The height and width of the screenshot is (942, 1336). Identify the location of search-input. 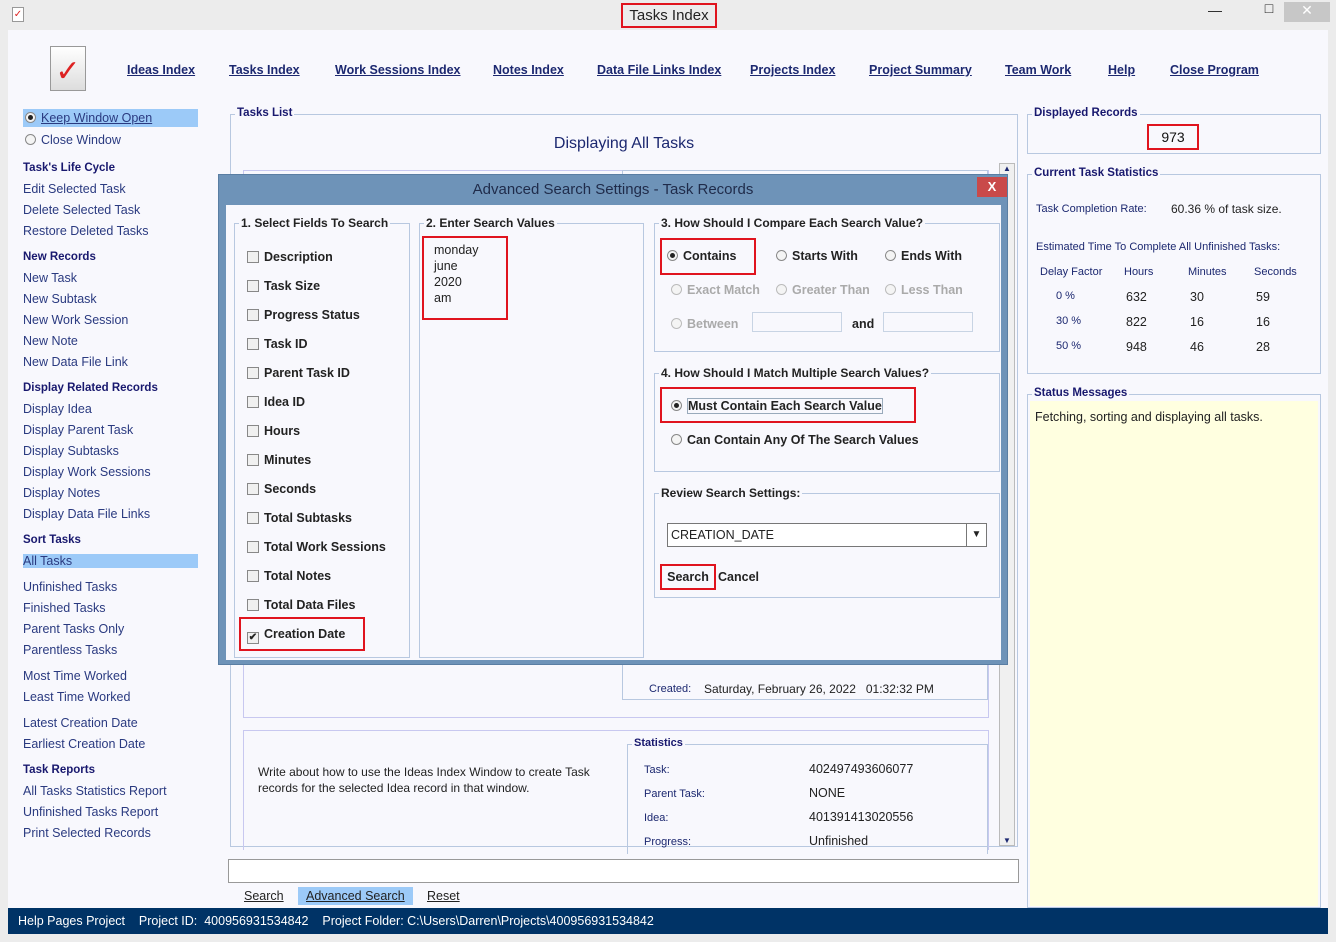
(623, 871).